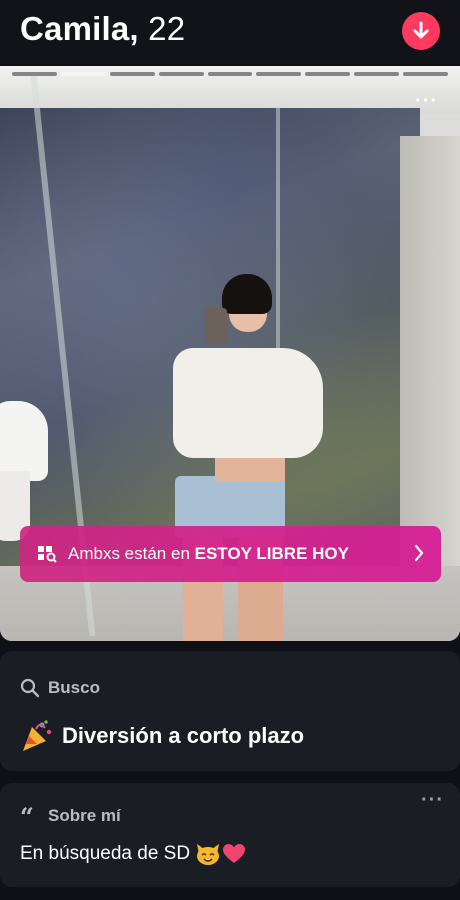 The image size is (460, 900). What do you see at coordinates (47, 554) in the screenshot?
I see `people-search-icon` at bounding box center [47, 554].